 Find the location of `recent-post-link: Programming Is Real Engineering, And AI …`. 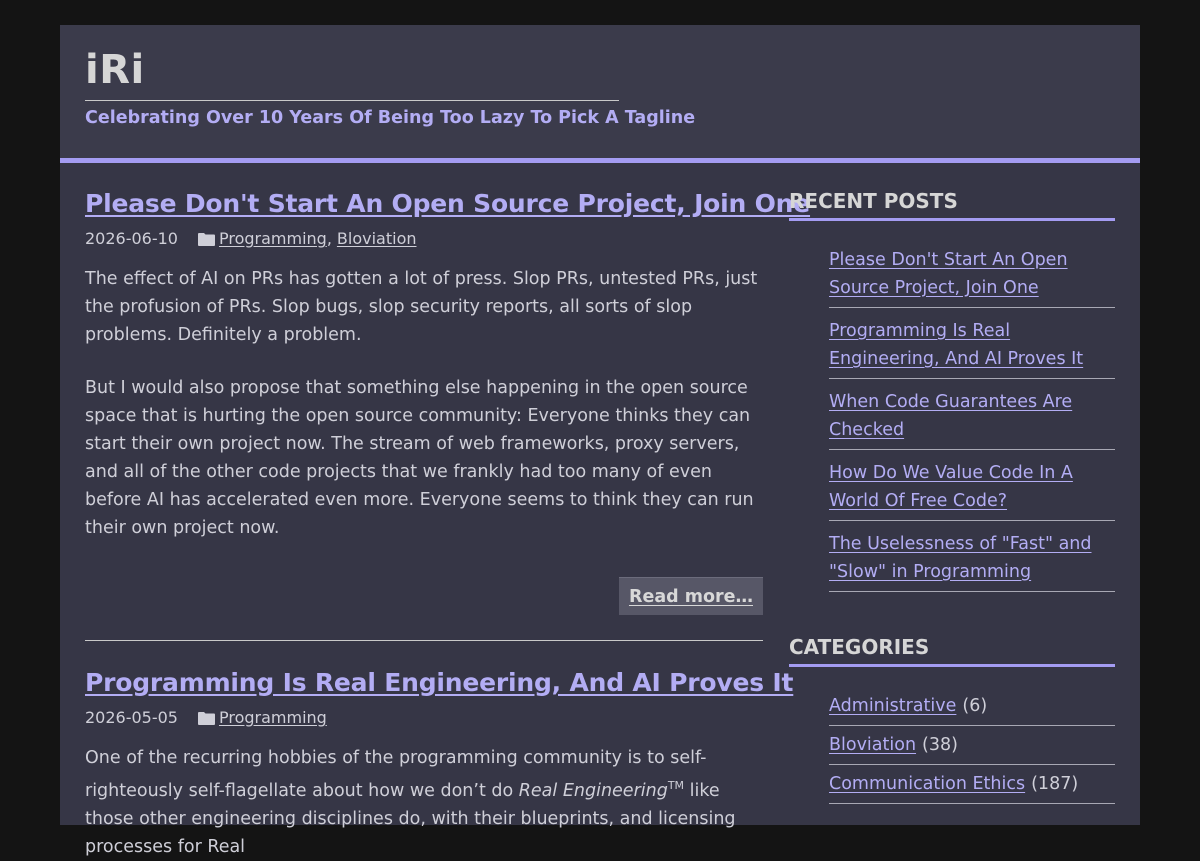

recent-post-link: Programming Is Real Engineering, And AI … is located at coordinates (956, 345).